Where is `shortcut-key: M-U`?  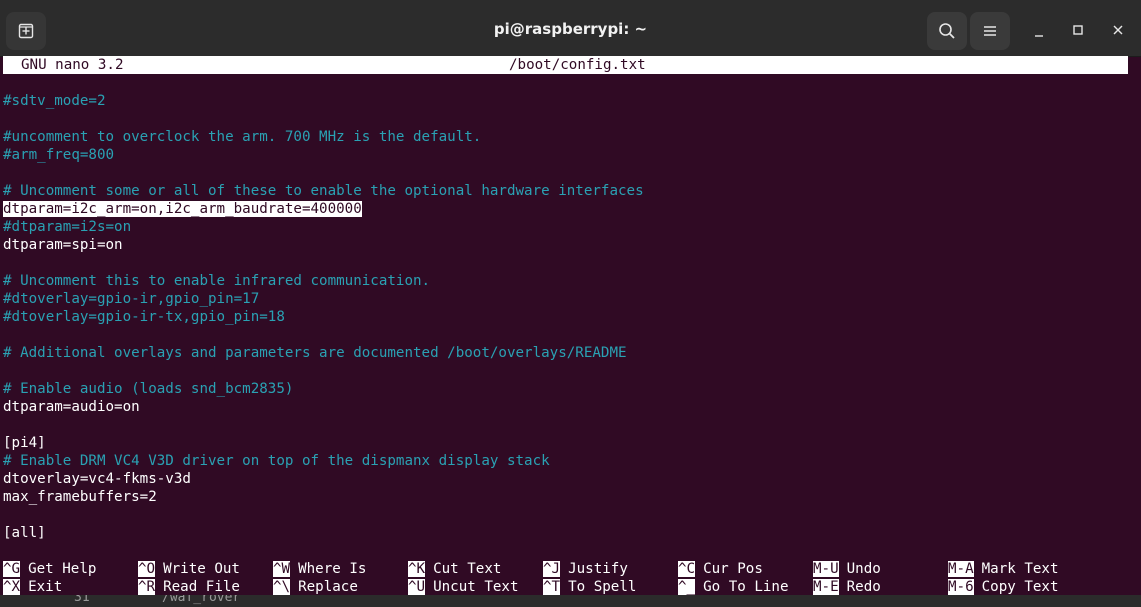
shortcut-key: M-U is located at coordinates (826, 569).